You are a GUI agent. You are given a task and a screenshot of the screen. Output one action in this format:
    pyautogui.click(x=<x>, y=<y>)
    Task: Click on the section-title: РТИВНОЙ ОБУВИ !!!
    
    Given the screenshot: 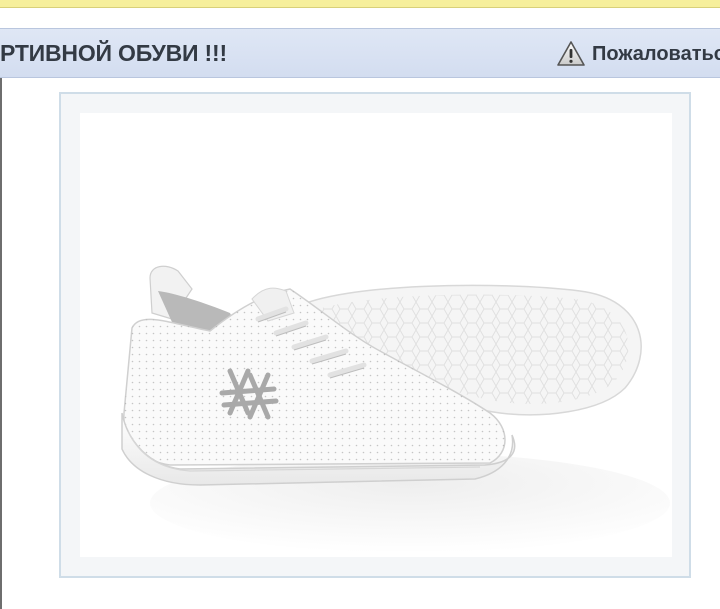 What is the action you would take?
    pyautogui.click(x=113, y=53)
    